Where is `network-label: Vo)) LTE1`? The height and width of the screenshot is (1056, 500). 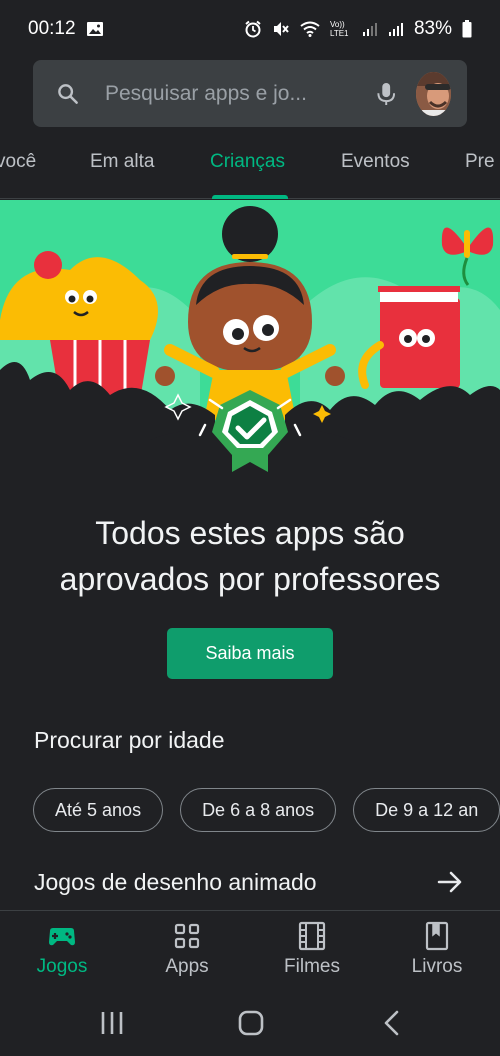 network-label: Vo)) LTE1 is located at coordinates (339, 29).